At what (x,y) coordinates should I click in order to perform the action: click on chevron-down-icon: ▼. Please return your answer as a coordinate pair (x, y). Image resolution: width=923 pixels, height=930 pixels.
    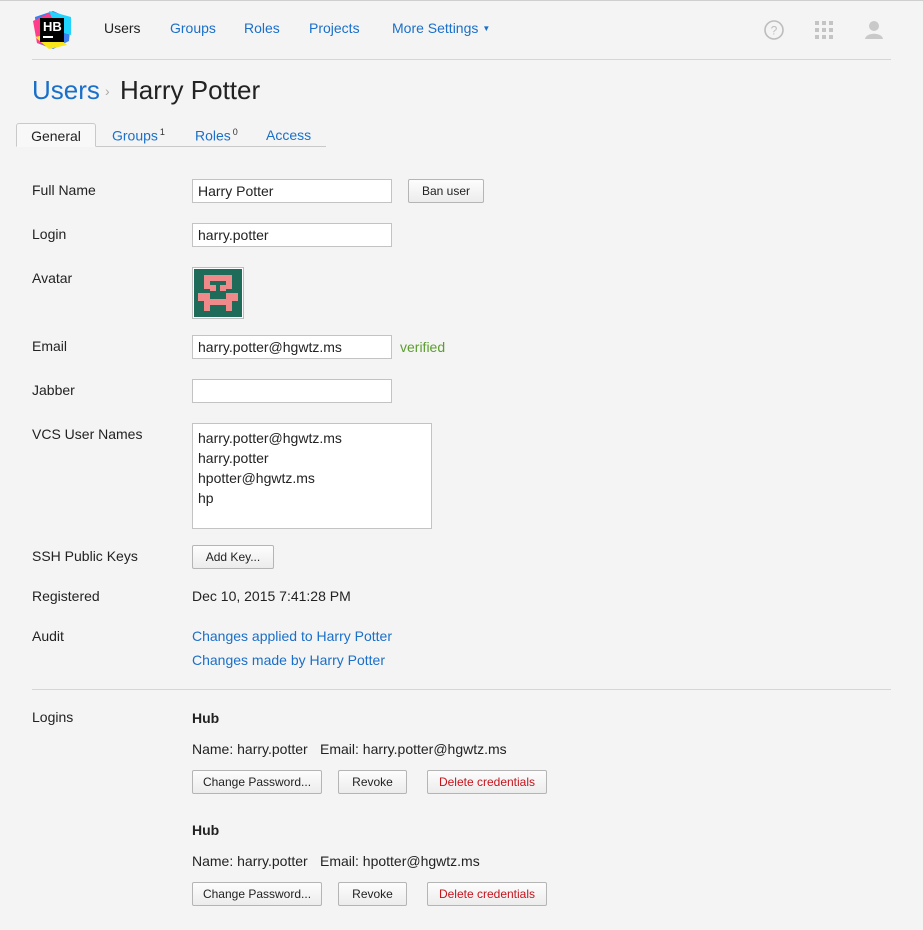
    Looking at the image, I should click on (486, 28).